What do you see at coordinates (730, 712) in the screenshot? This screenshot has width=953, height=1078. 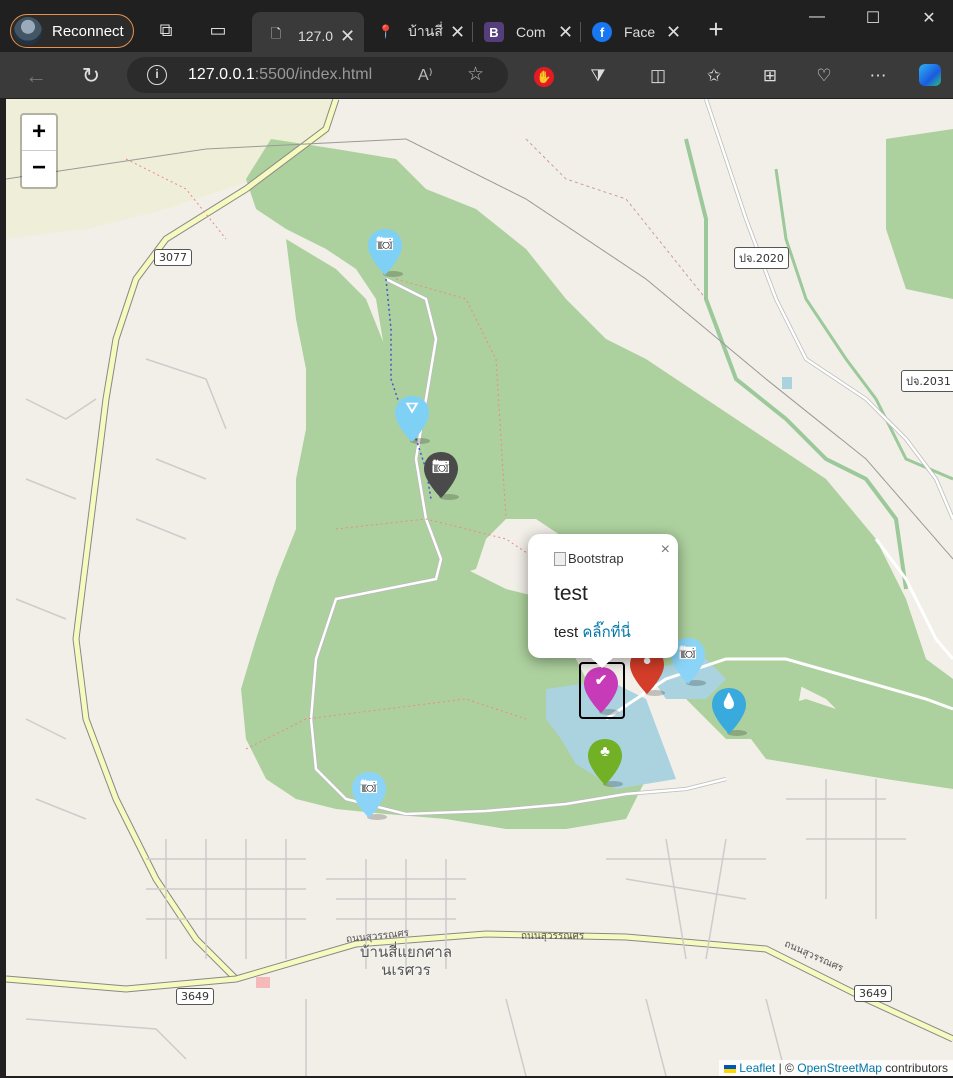 I see `marker-water: 💧` at bounding box center [730, 712].